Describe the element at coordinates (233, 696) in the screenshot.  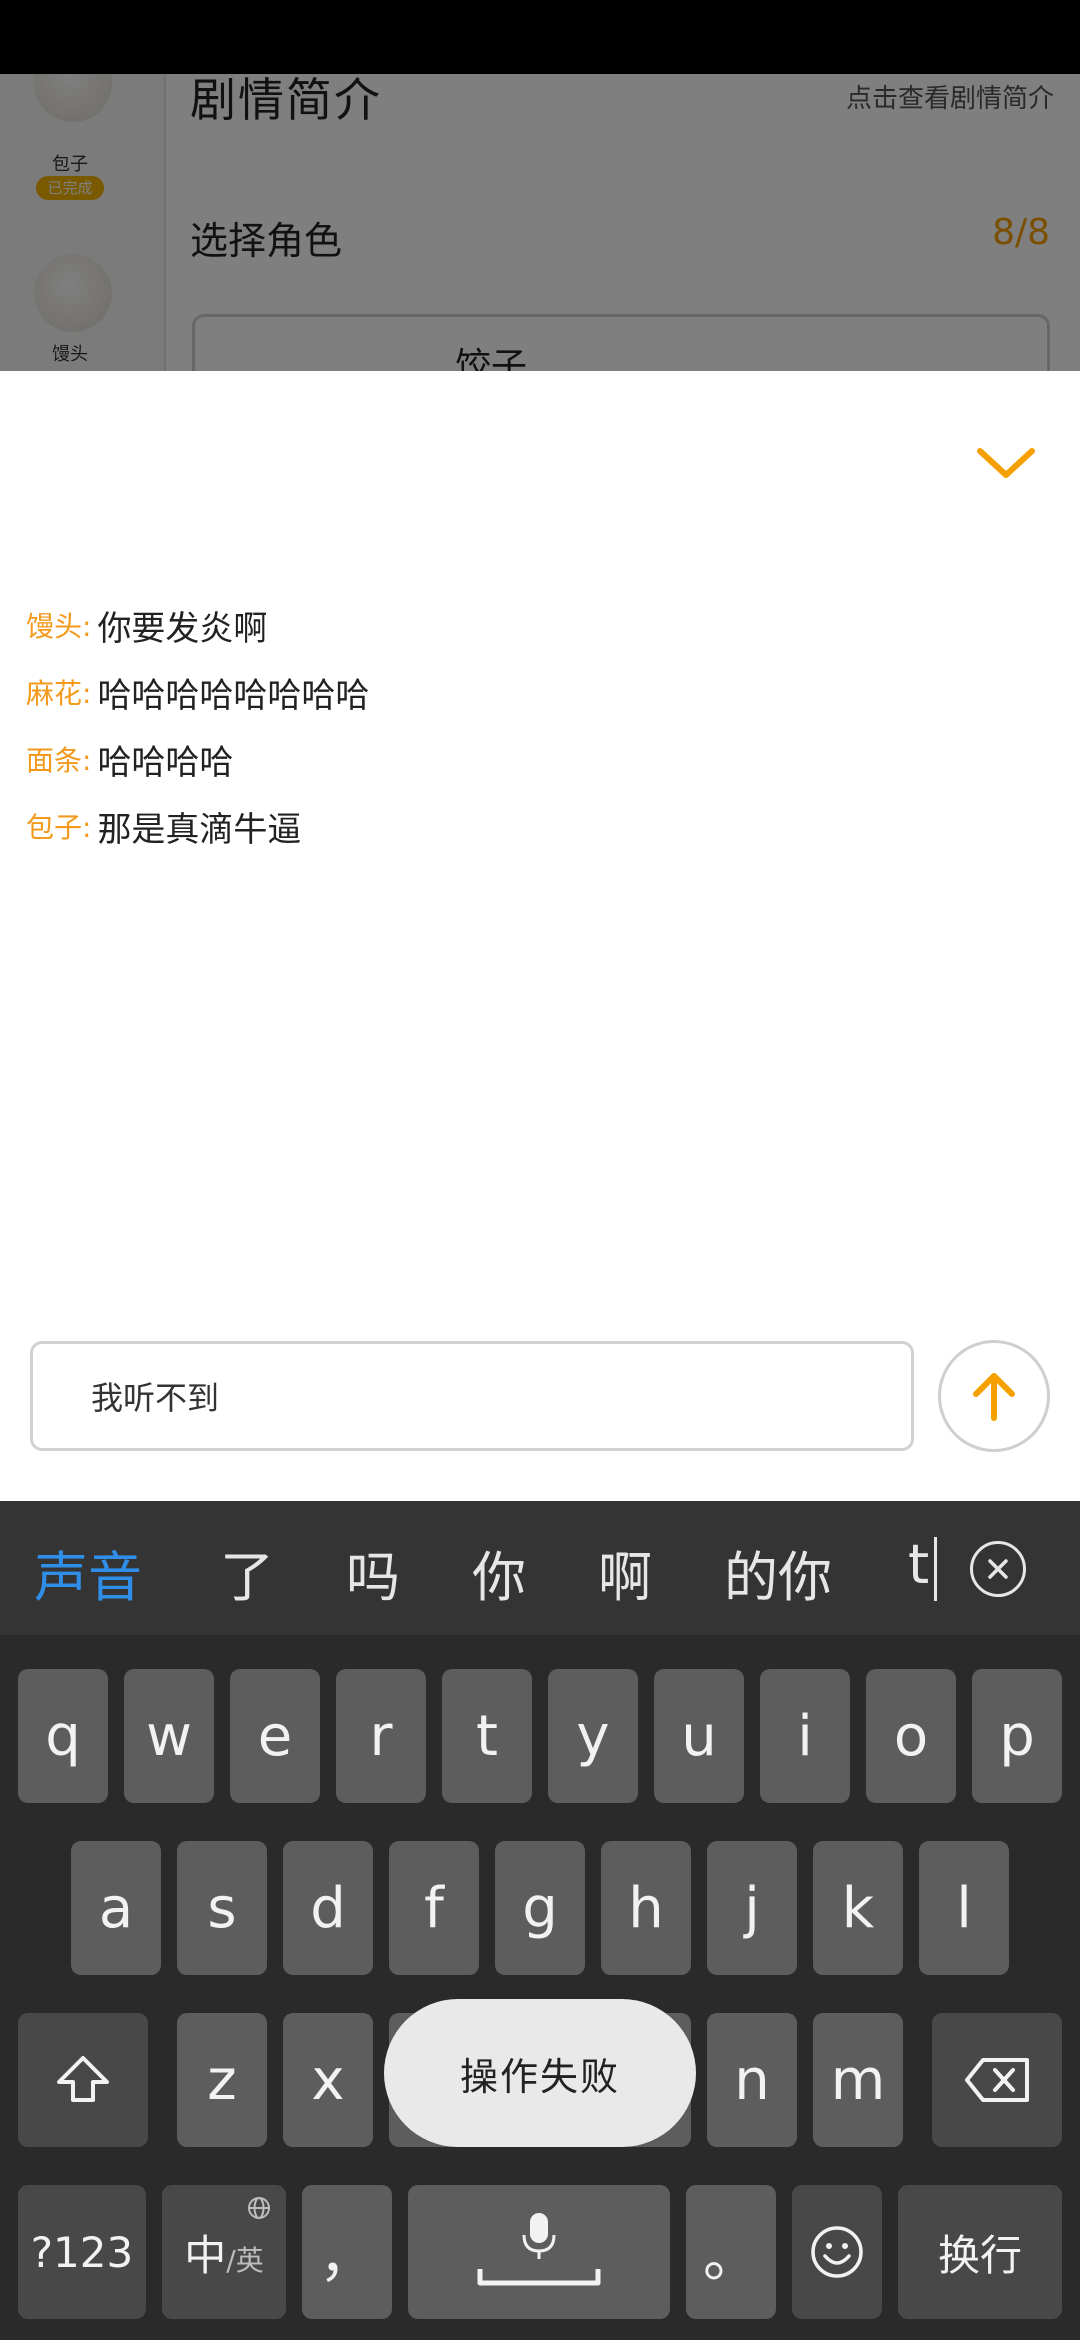
I see `message-text: 哈哈哈哈哈哈哈哈` at that location.